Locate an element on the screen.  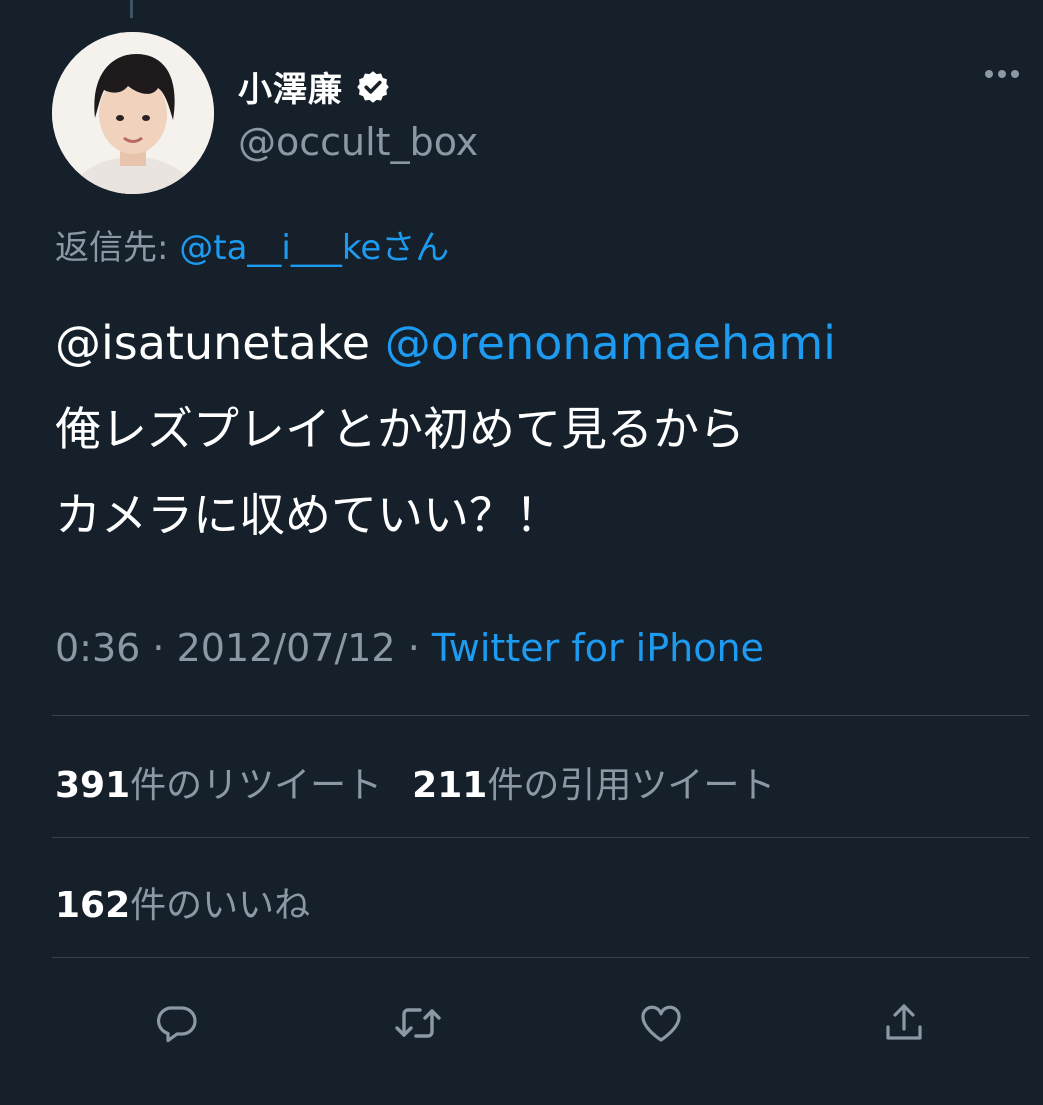
author-display-name: 小澤廉 is located at coordinates (290, 86).